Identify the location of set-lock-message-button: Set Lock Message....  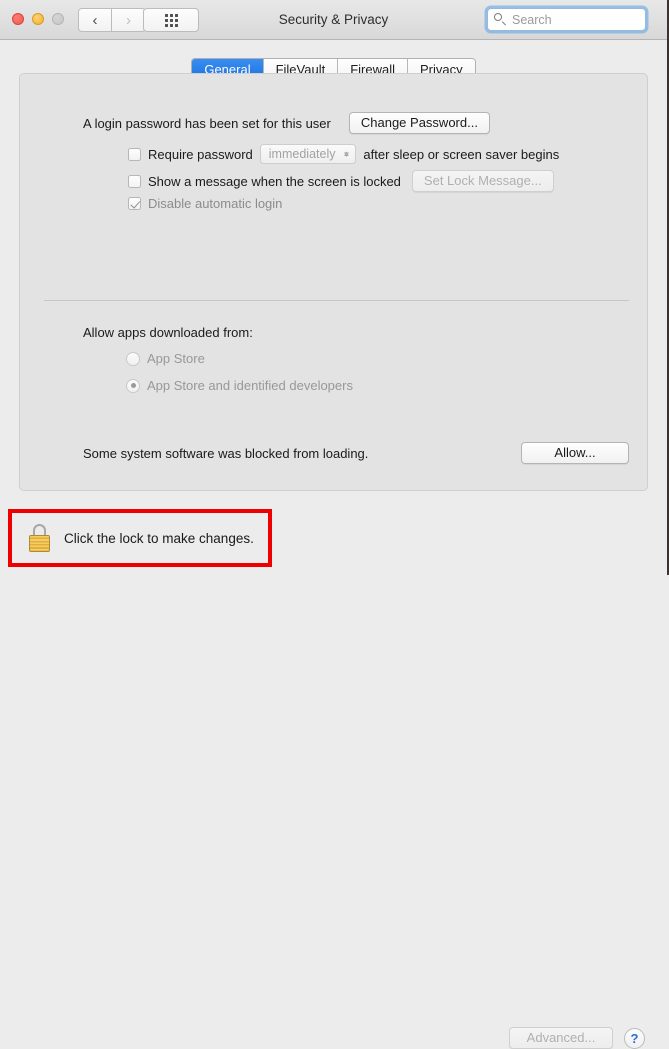
(482, 181).